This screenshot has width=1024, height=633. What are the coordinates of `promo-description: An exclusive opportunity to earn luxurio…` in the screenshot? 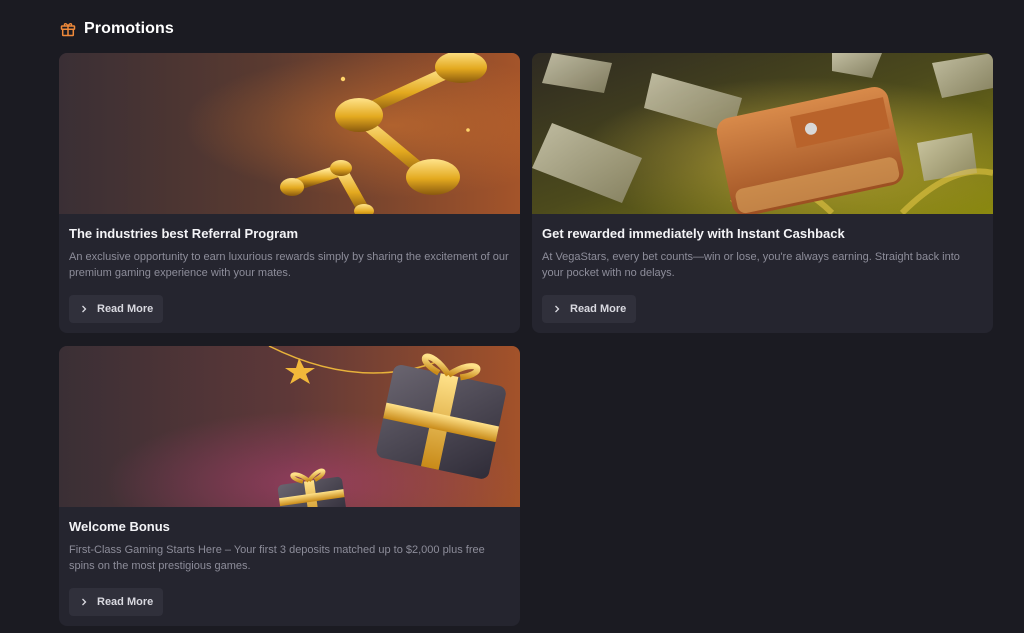 It's located at (289, 265).